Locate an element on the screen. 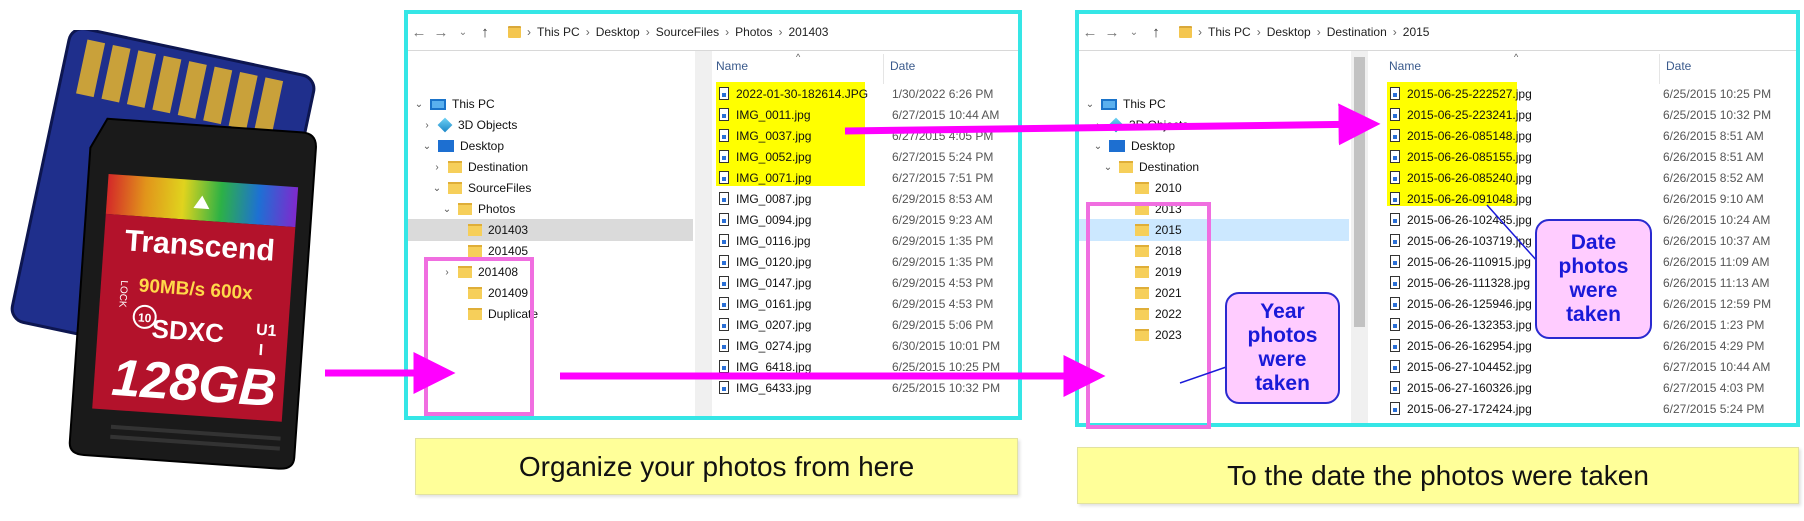 This screenshot has width=1804, height=521. file-row: 2015-06-26-091048.jpg is located at coordinates (1461, 198).